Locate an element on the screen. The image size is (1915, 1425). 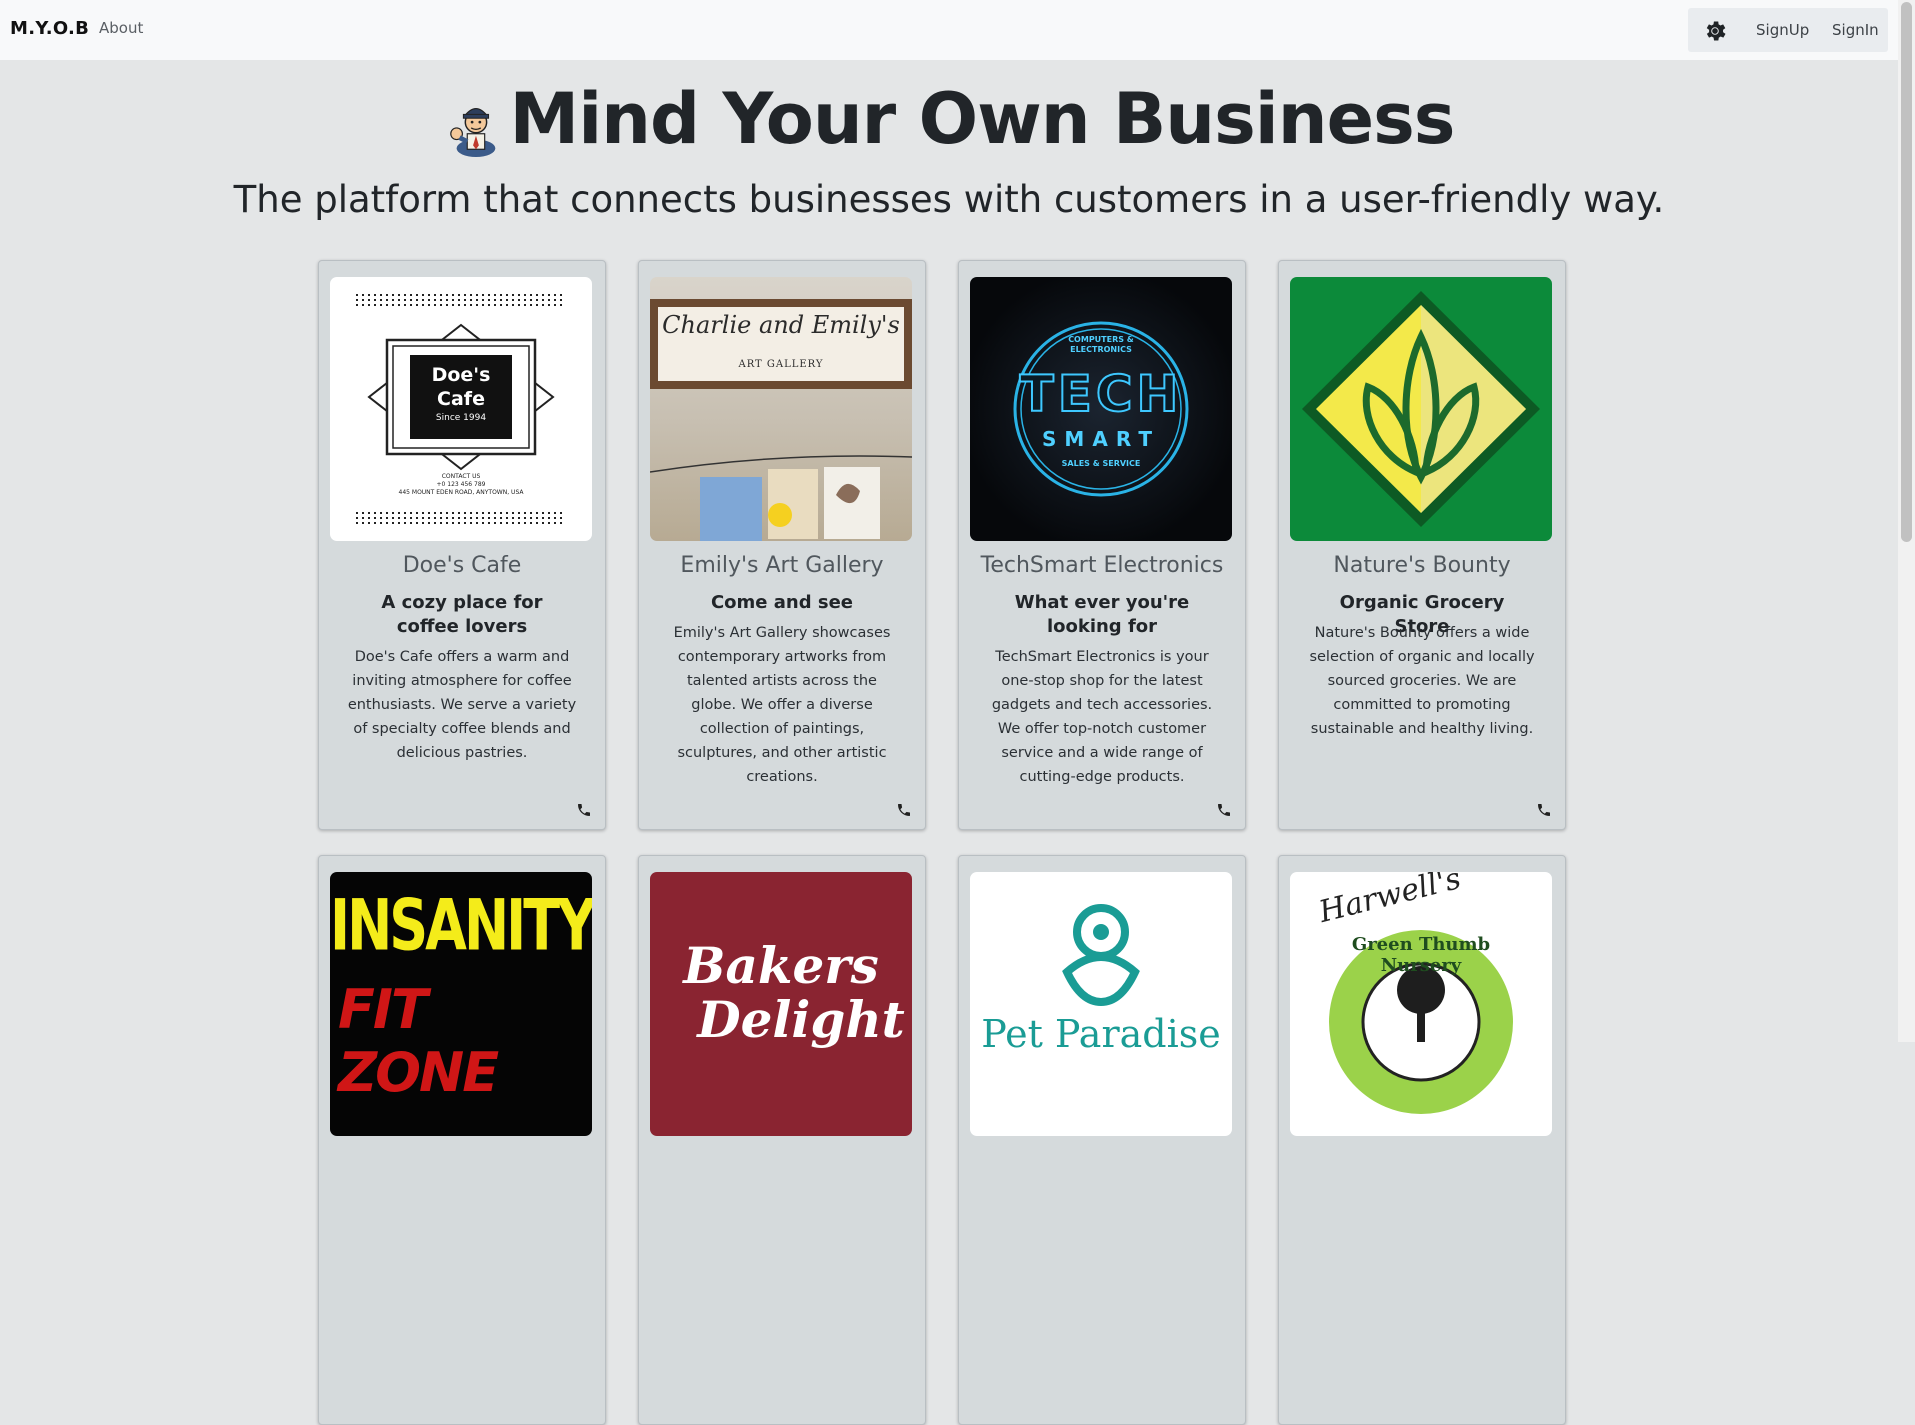
business-name: Emily's Art Gallery is located at coordinates (782, 565).